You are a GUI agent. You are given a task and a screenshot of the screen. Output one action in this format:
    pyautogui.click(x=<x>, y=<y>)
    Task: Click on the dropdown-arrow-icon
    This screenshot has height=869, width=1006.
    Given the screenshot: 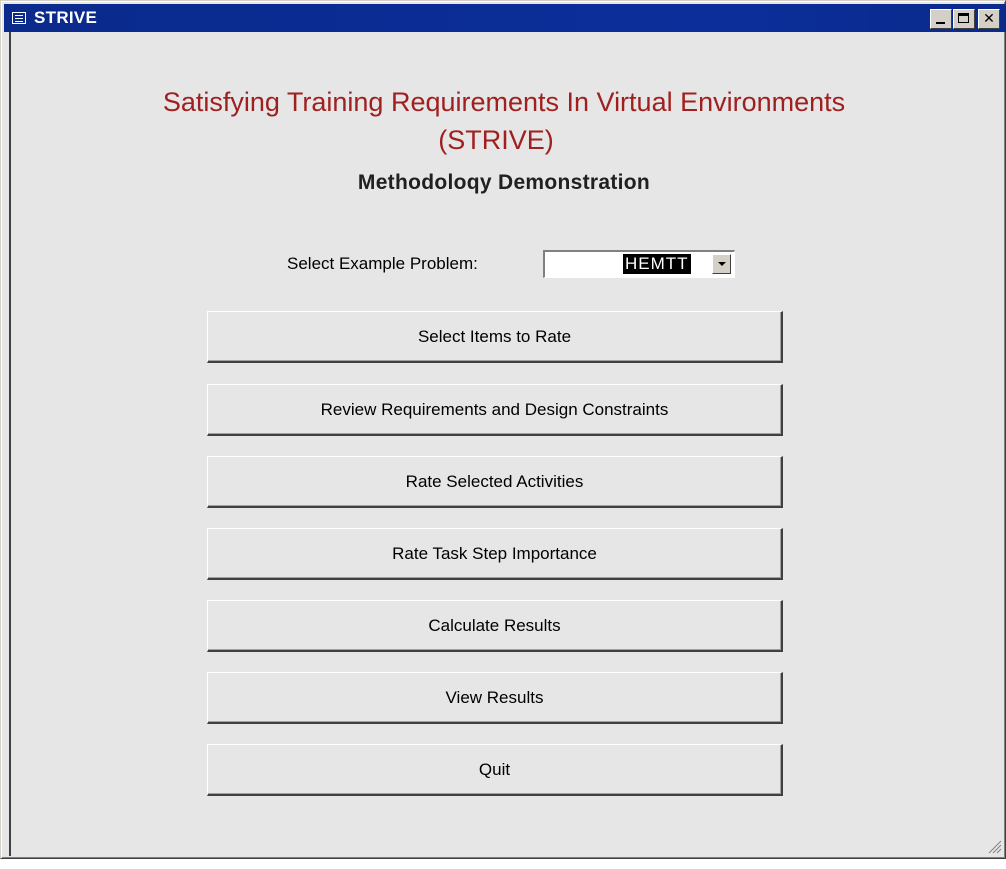 What is the action you would take?
    pyautogui.click(x=721, y=264)
    